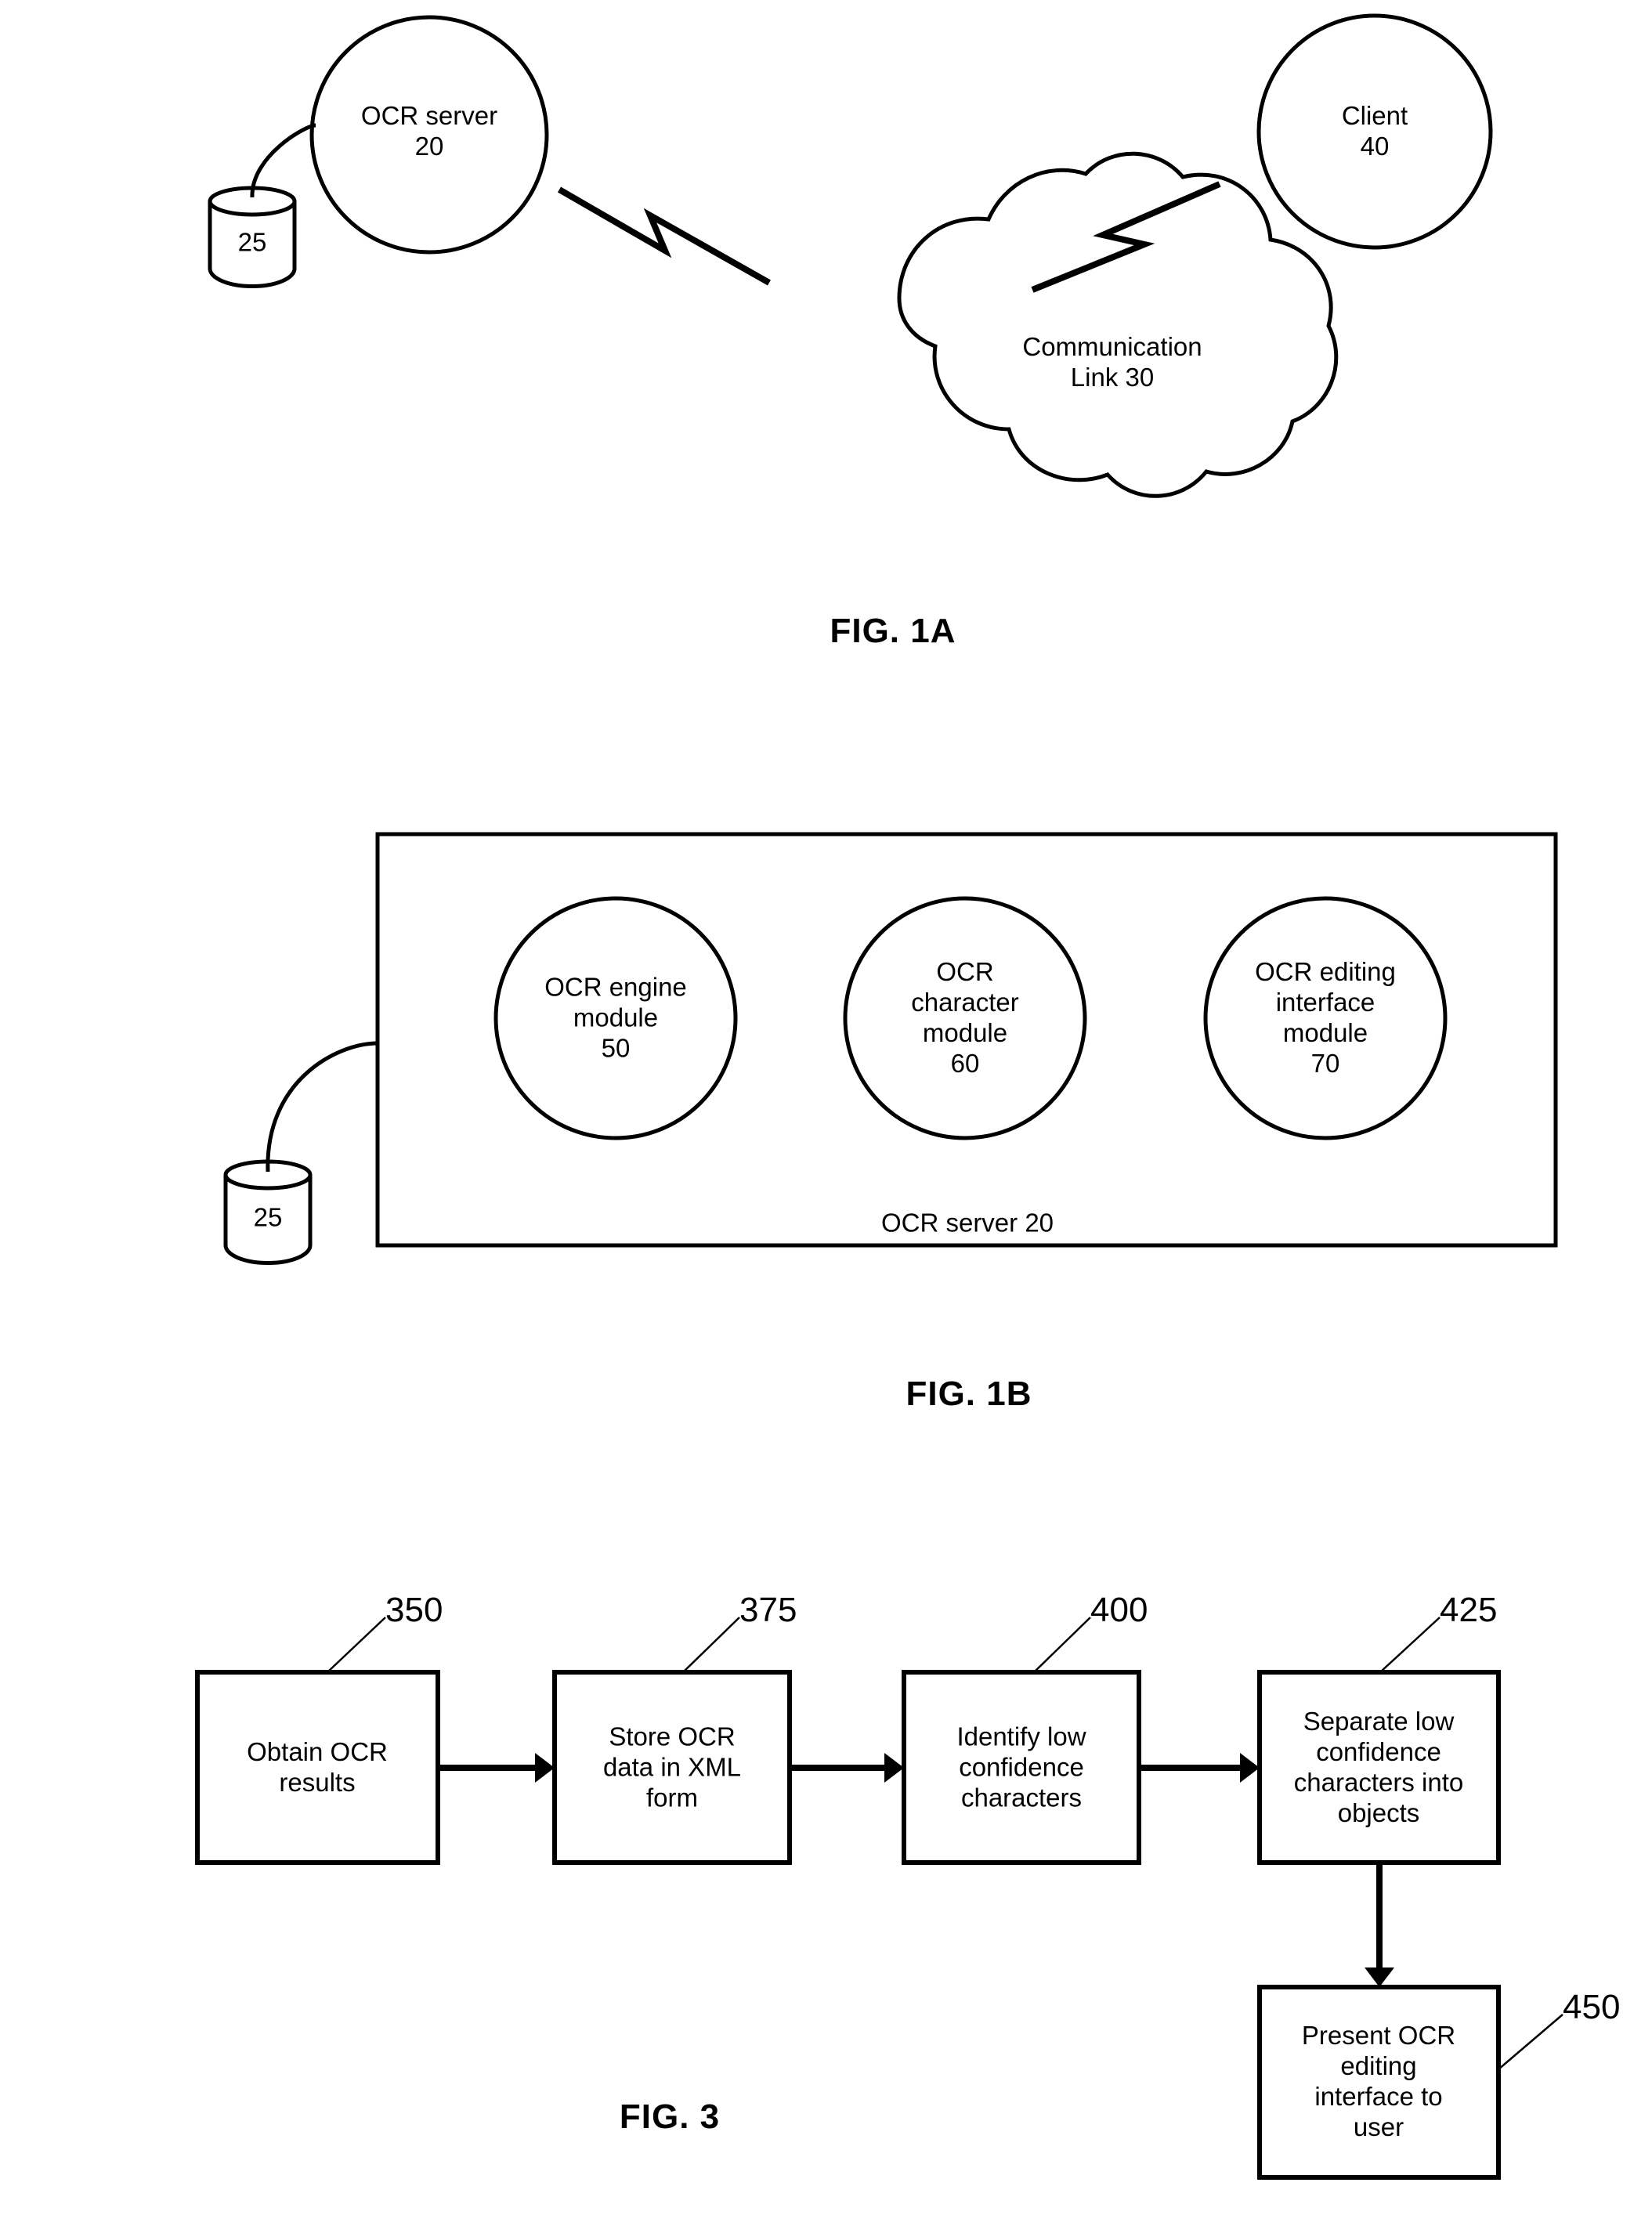 The height and width of the screenshot is (2215, 1652). Describe the element at coordinates (1118, 324) in the screenshot. I see `cloud-shape` at that location.